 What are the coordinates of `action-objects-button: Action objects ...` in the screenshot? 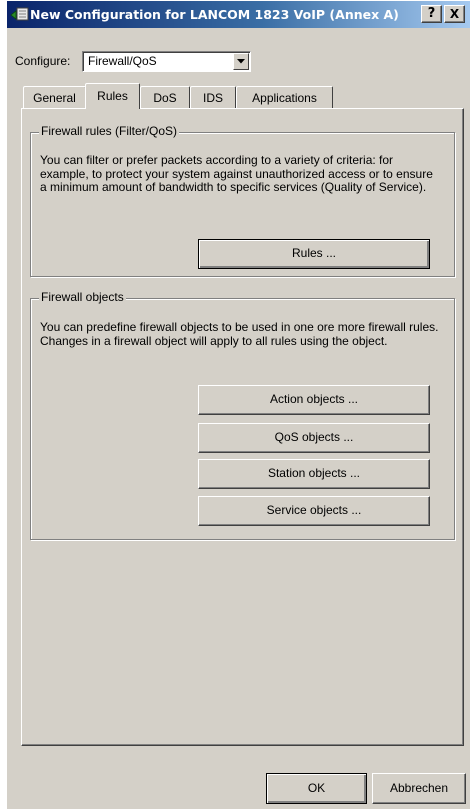 It's located at (314, 400).